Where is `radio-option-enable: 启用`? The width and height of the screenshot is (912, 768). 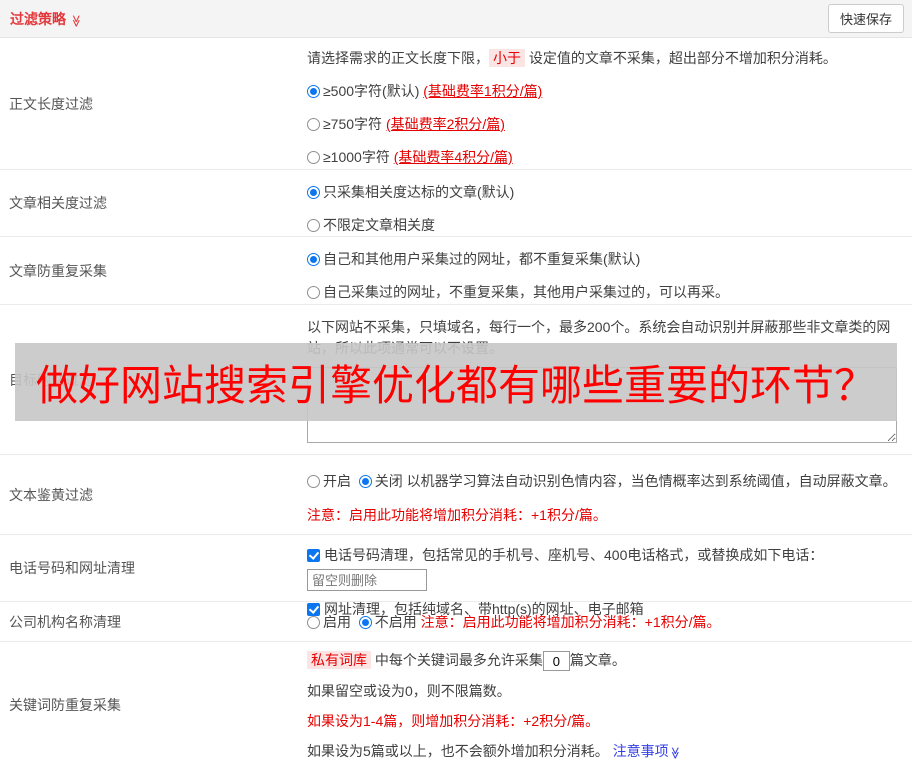
radio-option-enable: 启用 is located at coordinates (329, 622).